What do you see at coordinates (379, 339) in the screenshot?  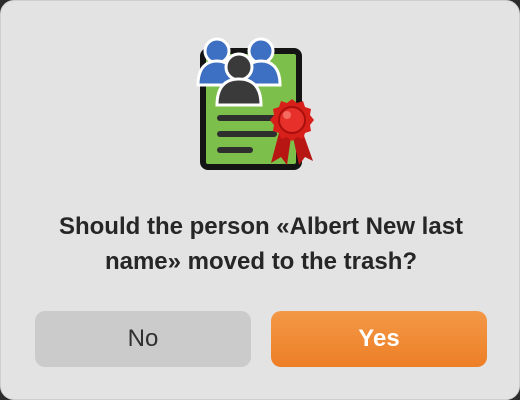 I see `yes-button: Yes` at bounding box center [379, 339].